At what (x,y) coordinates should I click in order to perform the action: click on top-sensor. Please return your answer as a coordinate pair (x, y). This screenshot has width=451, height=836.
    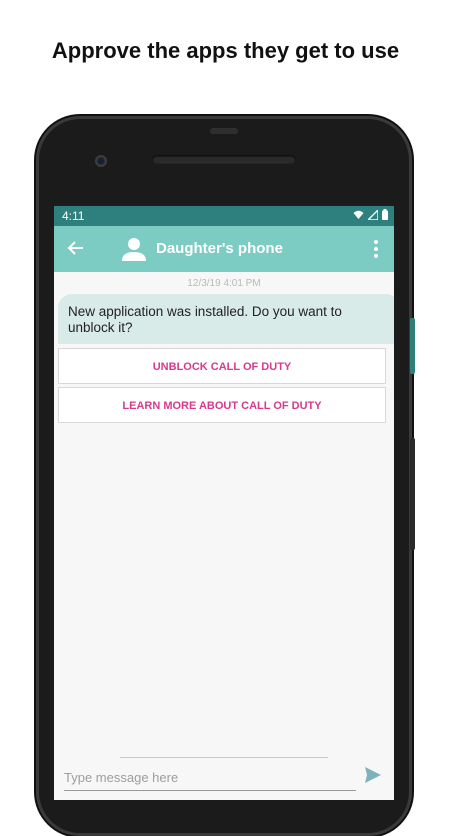
    Looking at the image, I should click on (224, 131).